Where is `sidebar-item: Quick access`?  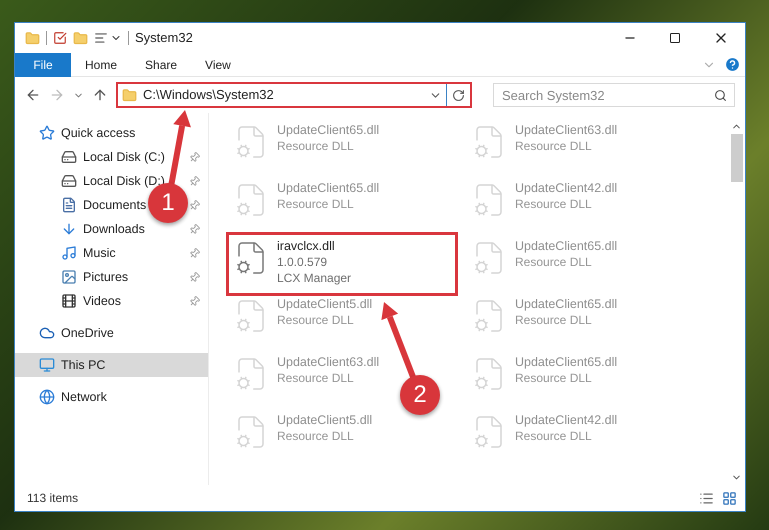 sidebar-item: Quick access is located at coordinates (76, 133).